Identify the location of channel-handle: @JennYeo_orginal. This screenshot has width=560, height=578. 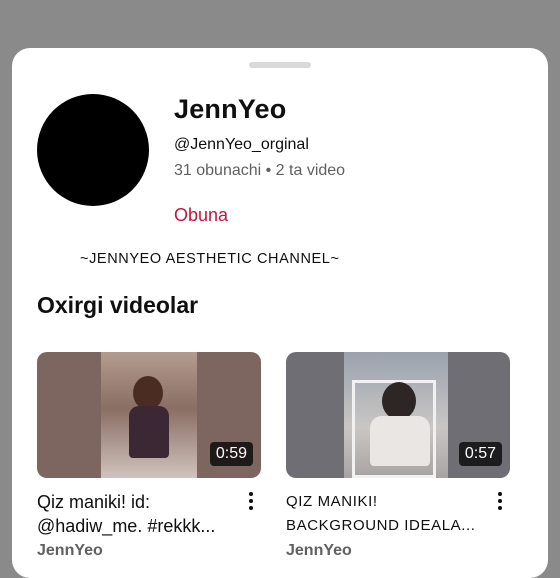
(241, 144).